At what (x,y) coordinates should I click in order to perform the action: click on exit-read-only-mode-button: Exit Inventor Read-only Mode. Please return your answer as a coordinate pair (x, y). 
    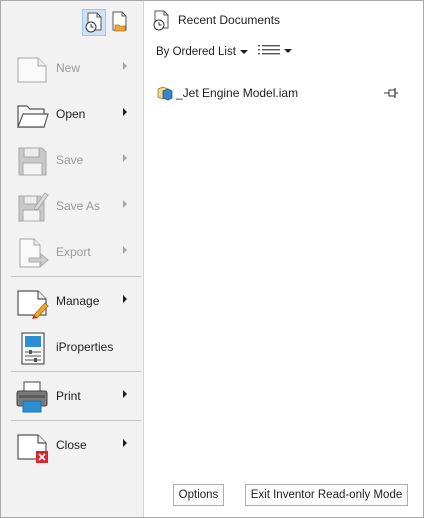
    Looking at the image, I should click on (326, 495).